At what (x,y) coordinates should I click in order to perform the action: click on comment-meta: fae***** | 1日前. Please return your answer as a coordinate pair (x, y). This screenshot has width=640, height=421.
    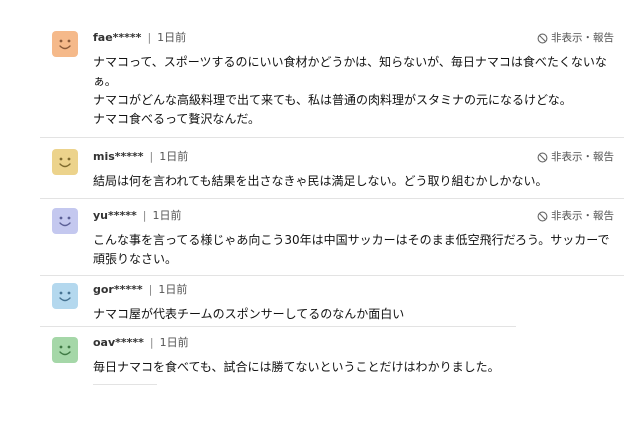
    Looking at the image, I should click on (139, 38).